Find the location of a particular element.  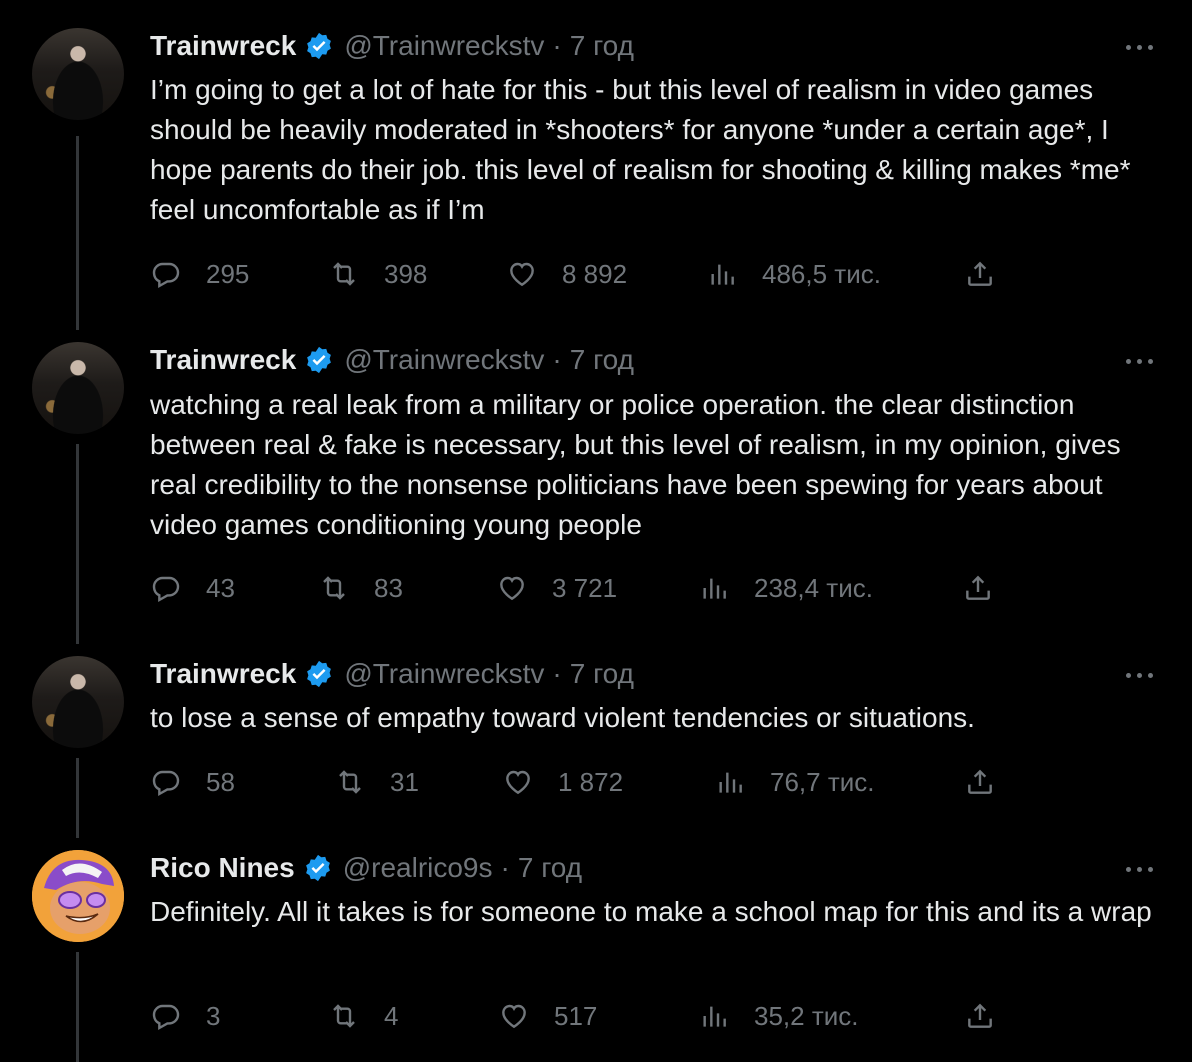

retweet-button: 398 is located at coordinates (377, 274).